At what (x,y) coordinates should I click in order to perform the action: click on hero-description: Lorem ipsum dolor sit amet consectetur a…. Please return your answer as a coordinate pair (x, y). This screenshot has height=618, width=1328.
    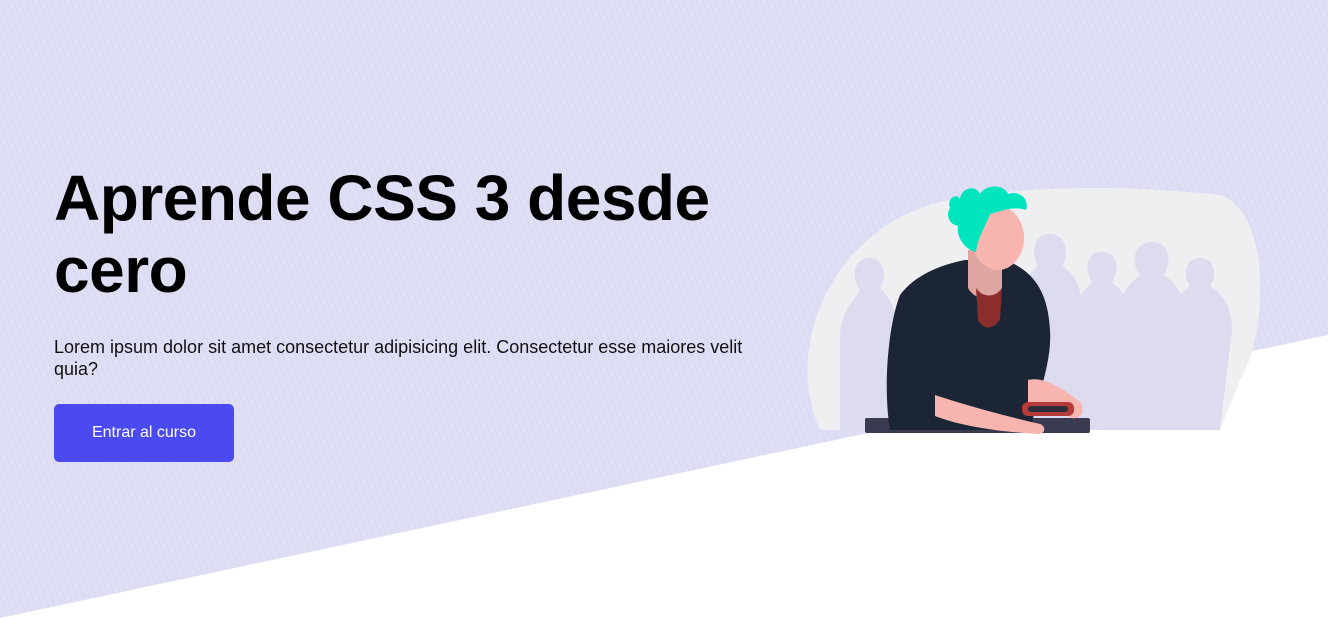
    Looking at the image, I should click on (398, 358).